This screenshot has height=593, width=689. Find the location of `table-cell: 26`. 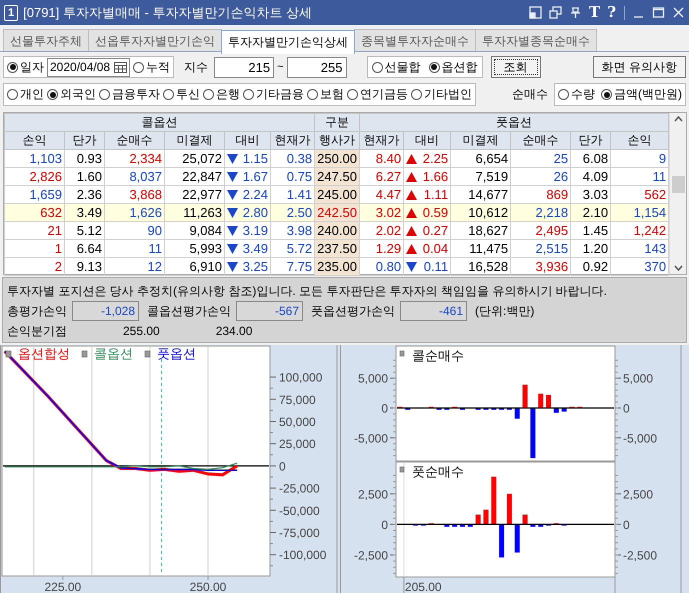

table-cell: 26 is located at coordinates (540, 177).